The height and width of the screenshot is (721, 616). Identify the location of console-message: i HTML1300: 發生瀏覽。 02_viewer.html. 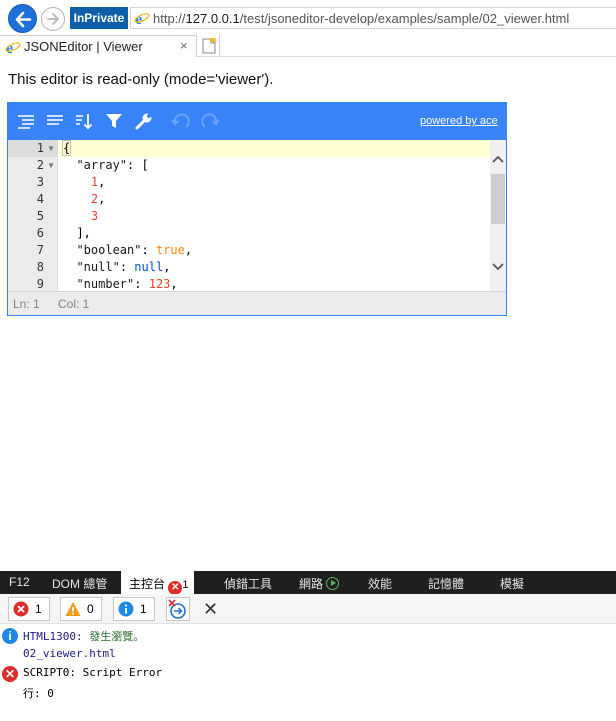
(308, 644).